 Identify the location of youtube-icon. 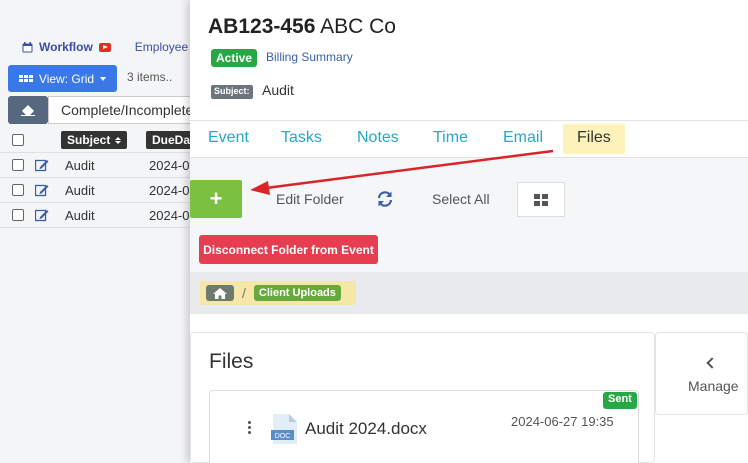
(104, 47).